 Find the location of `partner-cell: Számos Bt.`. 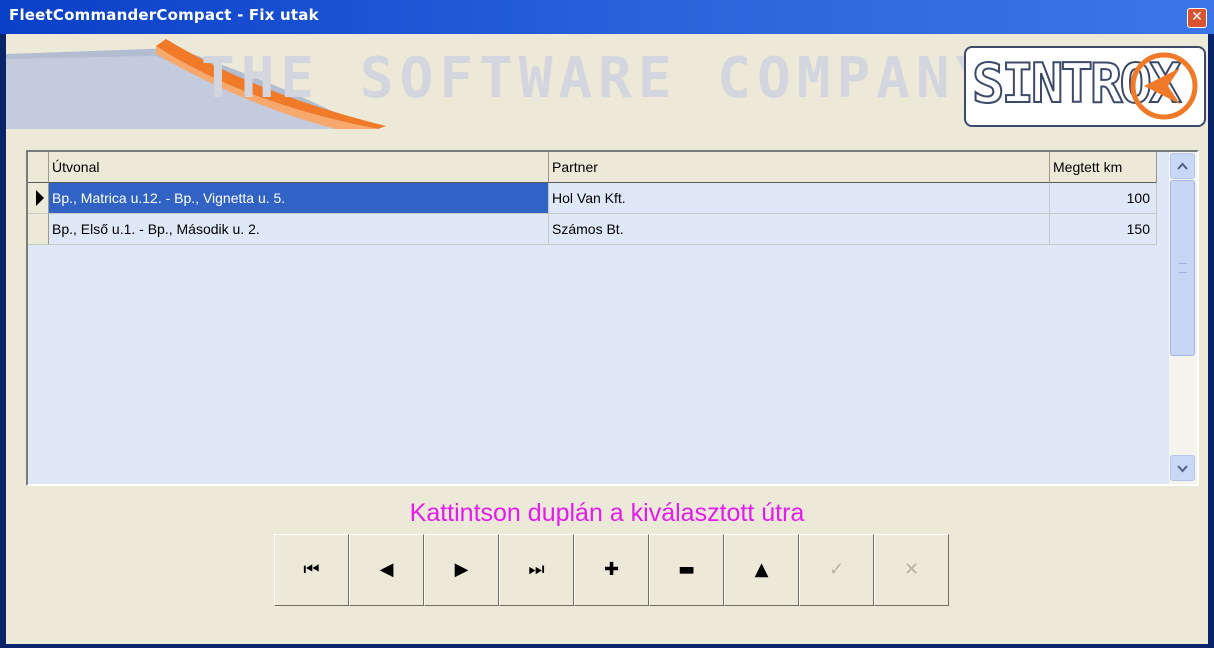

partner-cell: Számos Bt. is located at coordinates (799, 229).